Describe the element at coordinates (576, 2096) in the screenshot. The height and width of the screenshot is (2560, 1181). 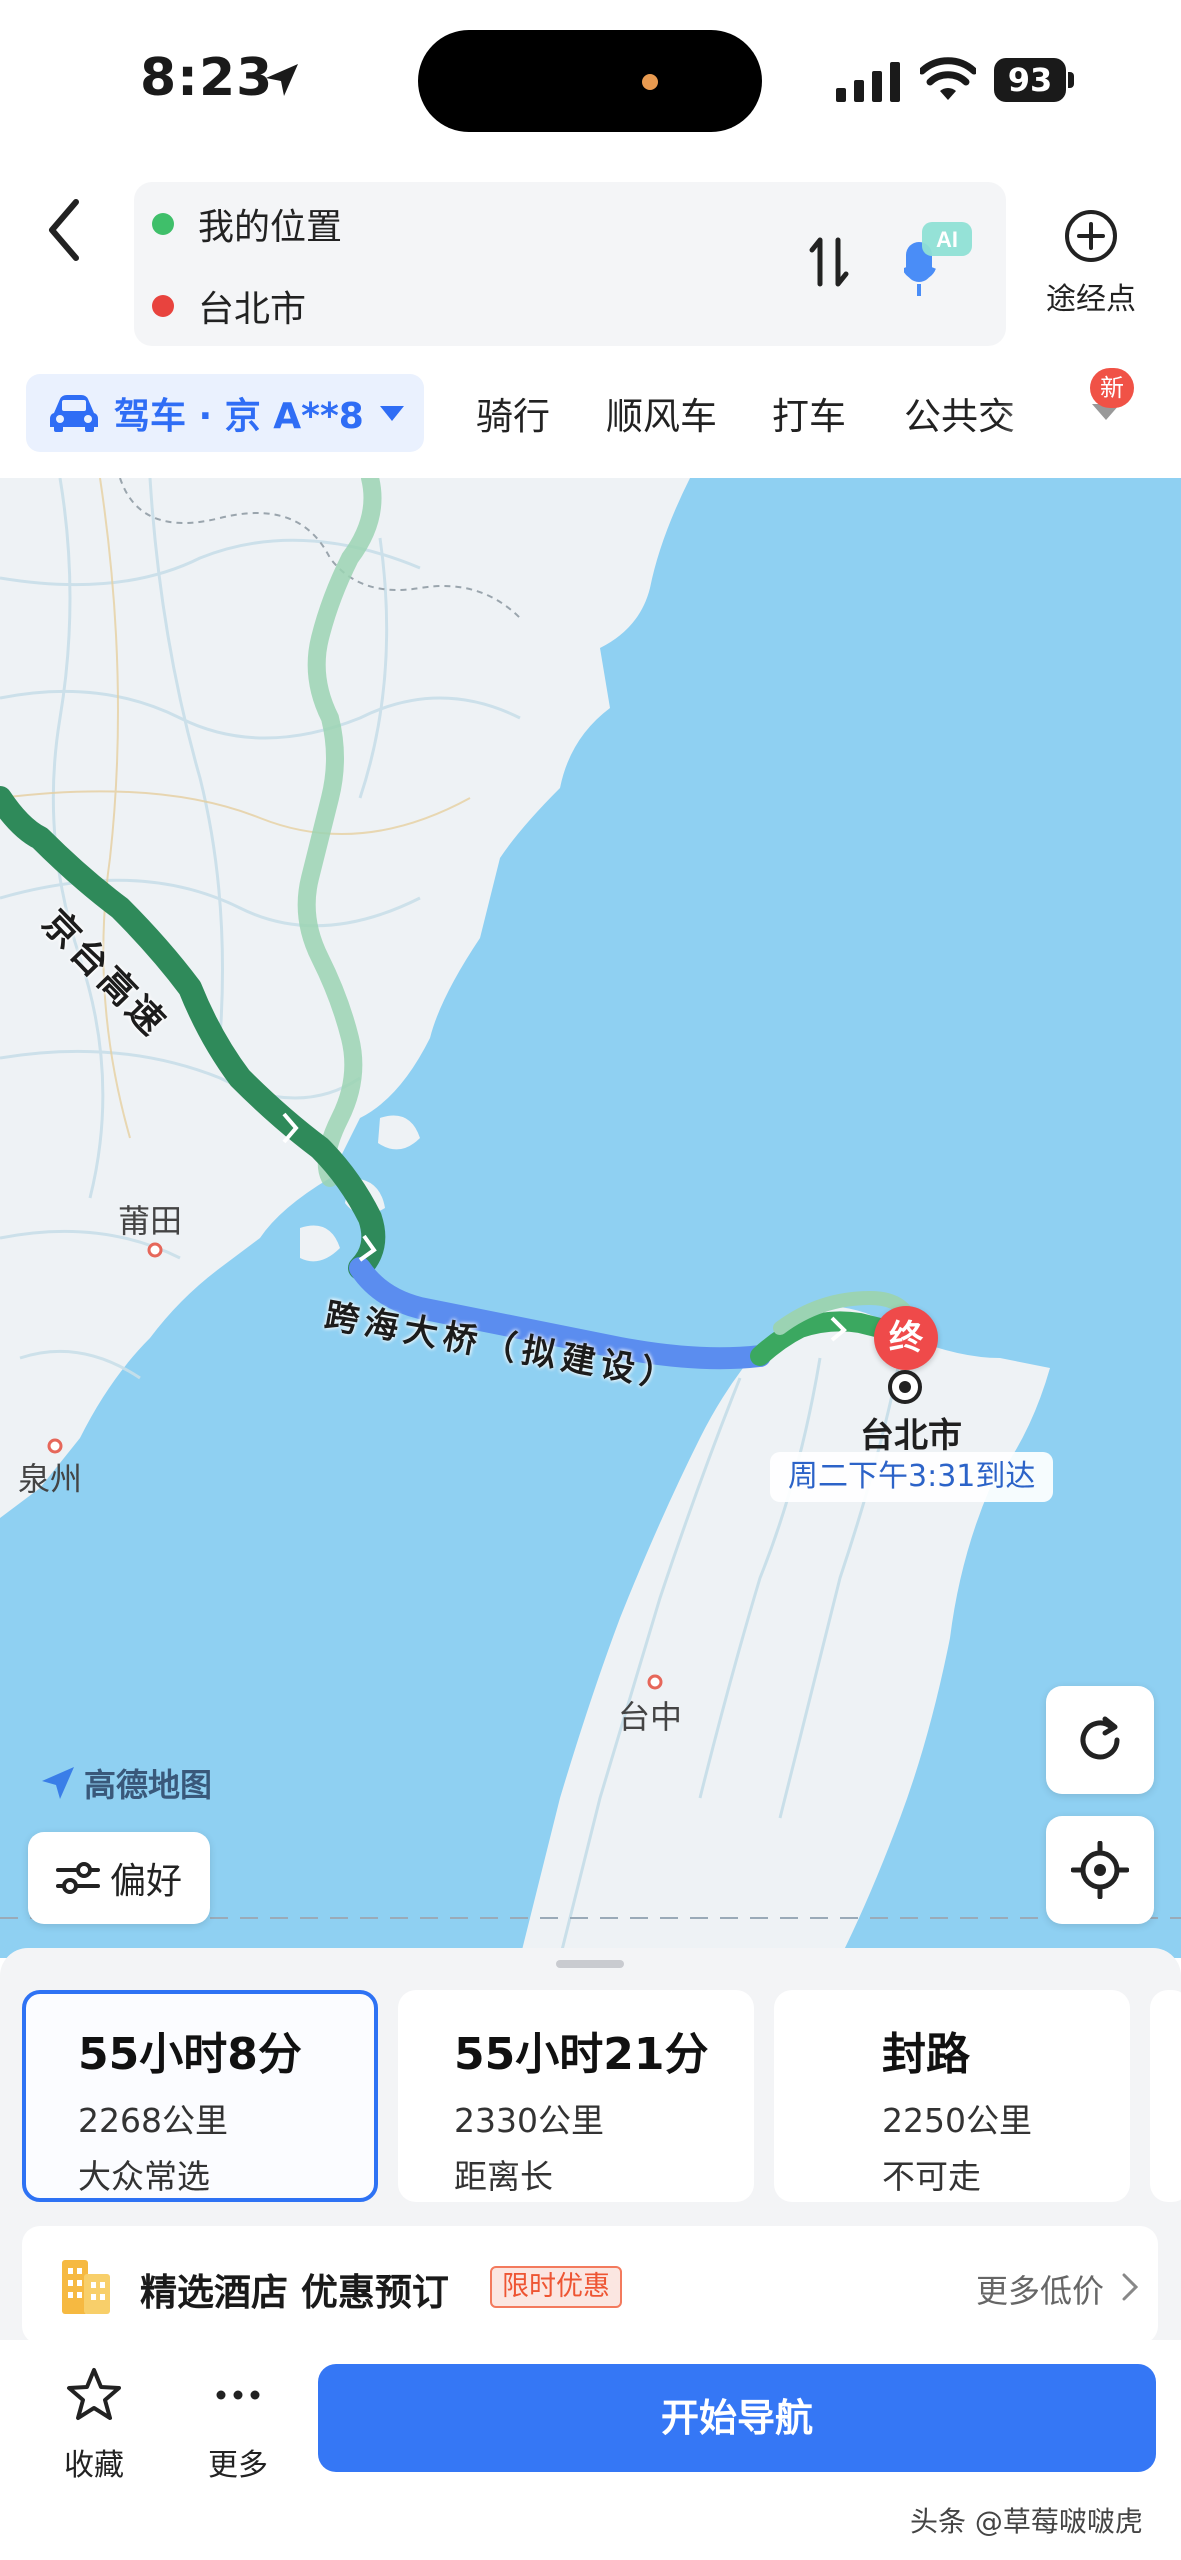
I see `route-option-2: 55小时21分 2330公里 距离长` at that location.